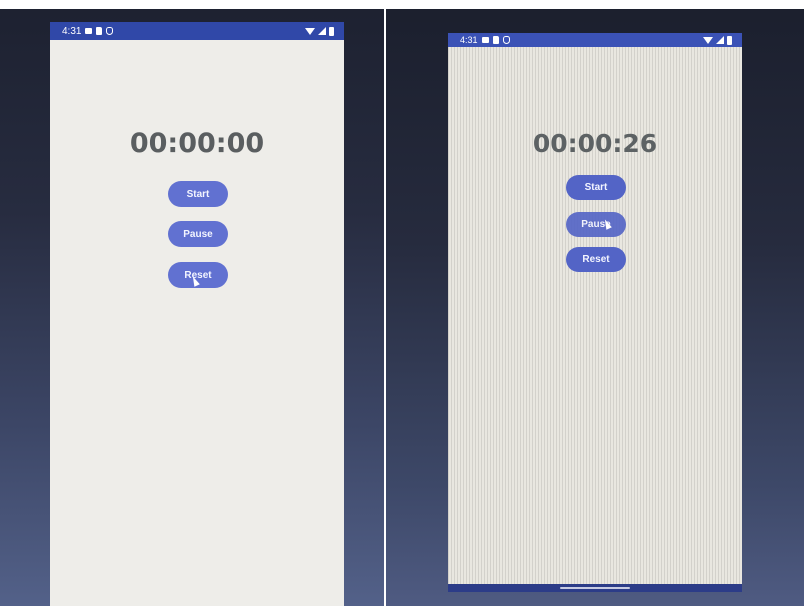 This screenshot has width=804, height=606. I want to click on timer-display: 00:00:26, so click(595, 143).